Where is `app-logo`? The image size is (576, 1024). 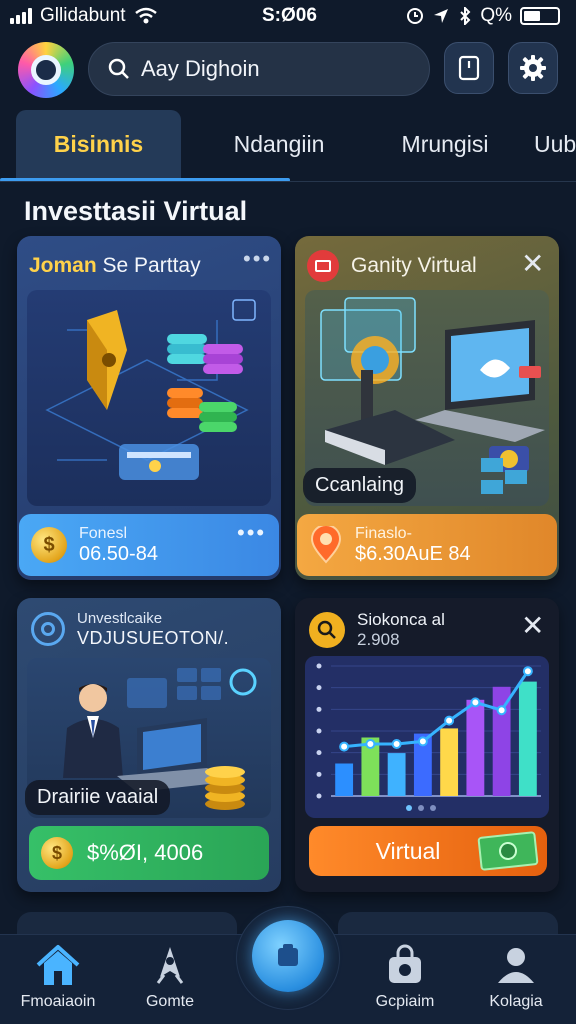
app-logo is located at coordinates (46, 70).